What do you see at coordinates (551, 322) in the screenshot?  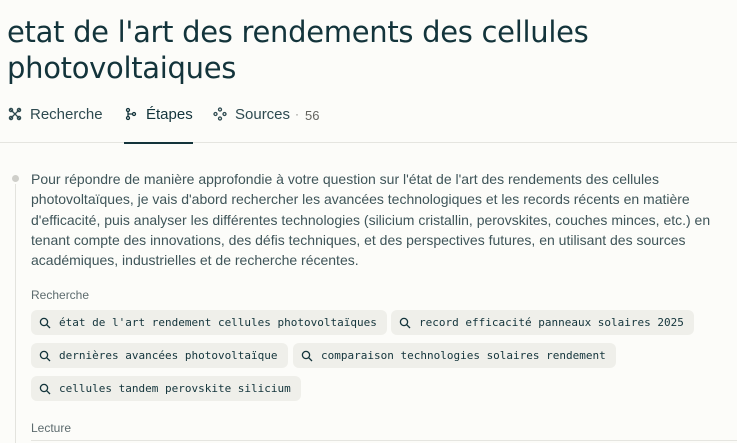 I see `search-query-text: record efficacité panneaux solaires 2025` at bounding box center [551, 322].